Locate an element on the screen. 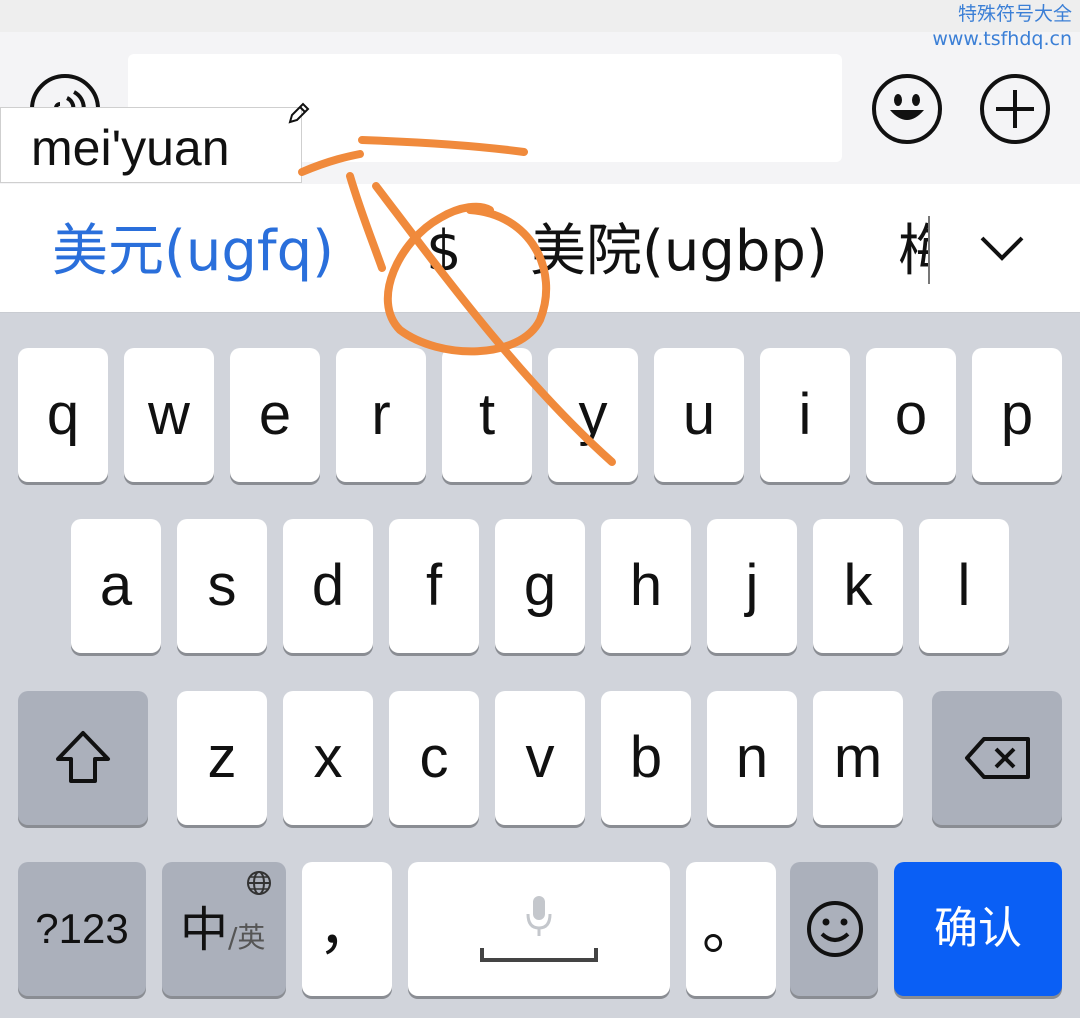 This screenshot has width=1080, height=1018. key-h: h is located at coordinates (646, 586).